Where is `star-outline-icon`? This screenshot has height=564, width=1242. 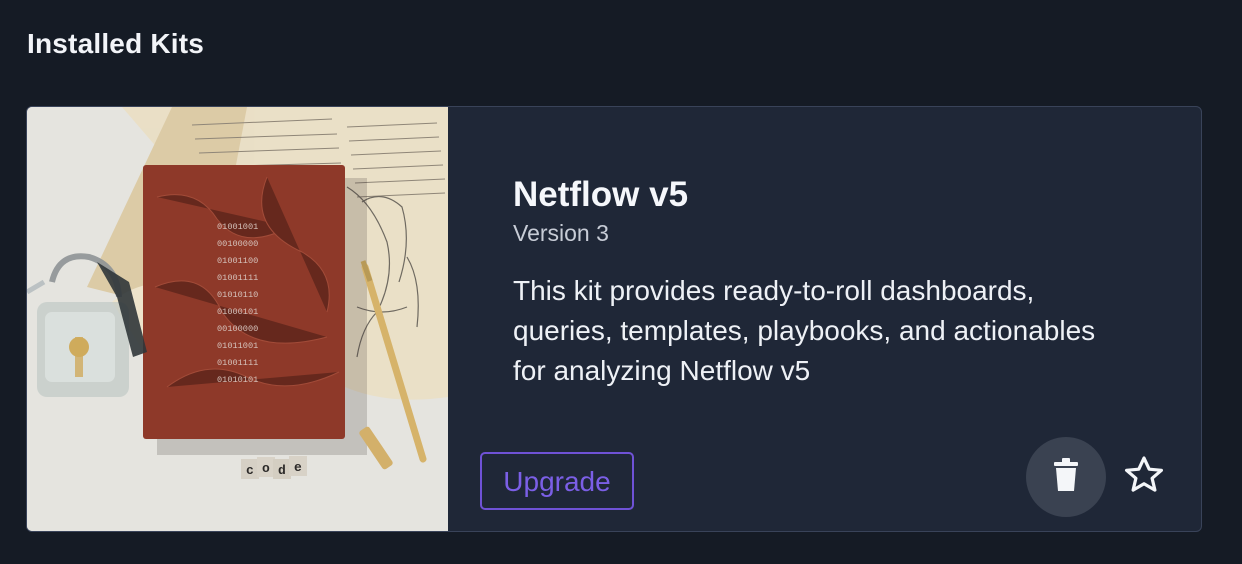 star-outline-icon is located at coordinates (1144, 477).